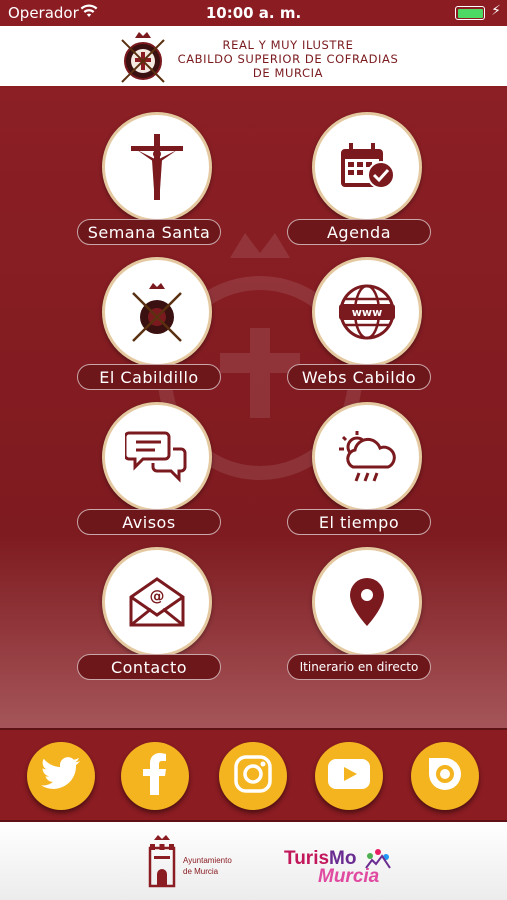 This screenshot has width=507, height=900. Describe the element at coordinates (162, 862) in the screenshot. I see `ayuntamiento-logo` at that location.